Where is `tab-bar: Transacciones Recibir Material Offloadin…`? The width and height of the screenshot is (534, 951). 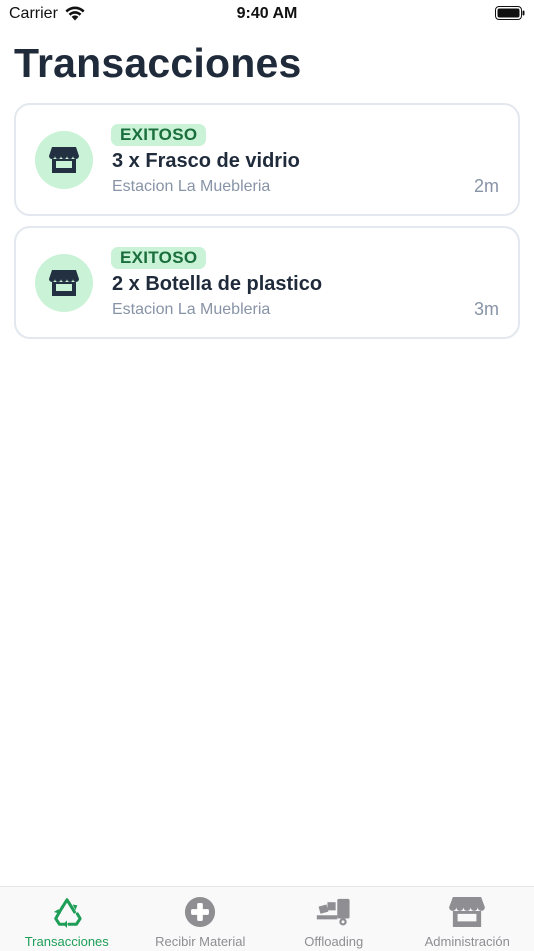
tab-bar: Transacciones Recibir Material Offloadin… is located at coordinates (267, 918).